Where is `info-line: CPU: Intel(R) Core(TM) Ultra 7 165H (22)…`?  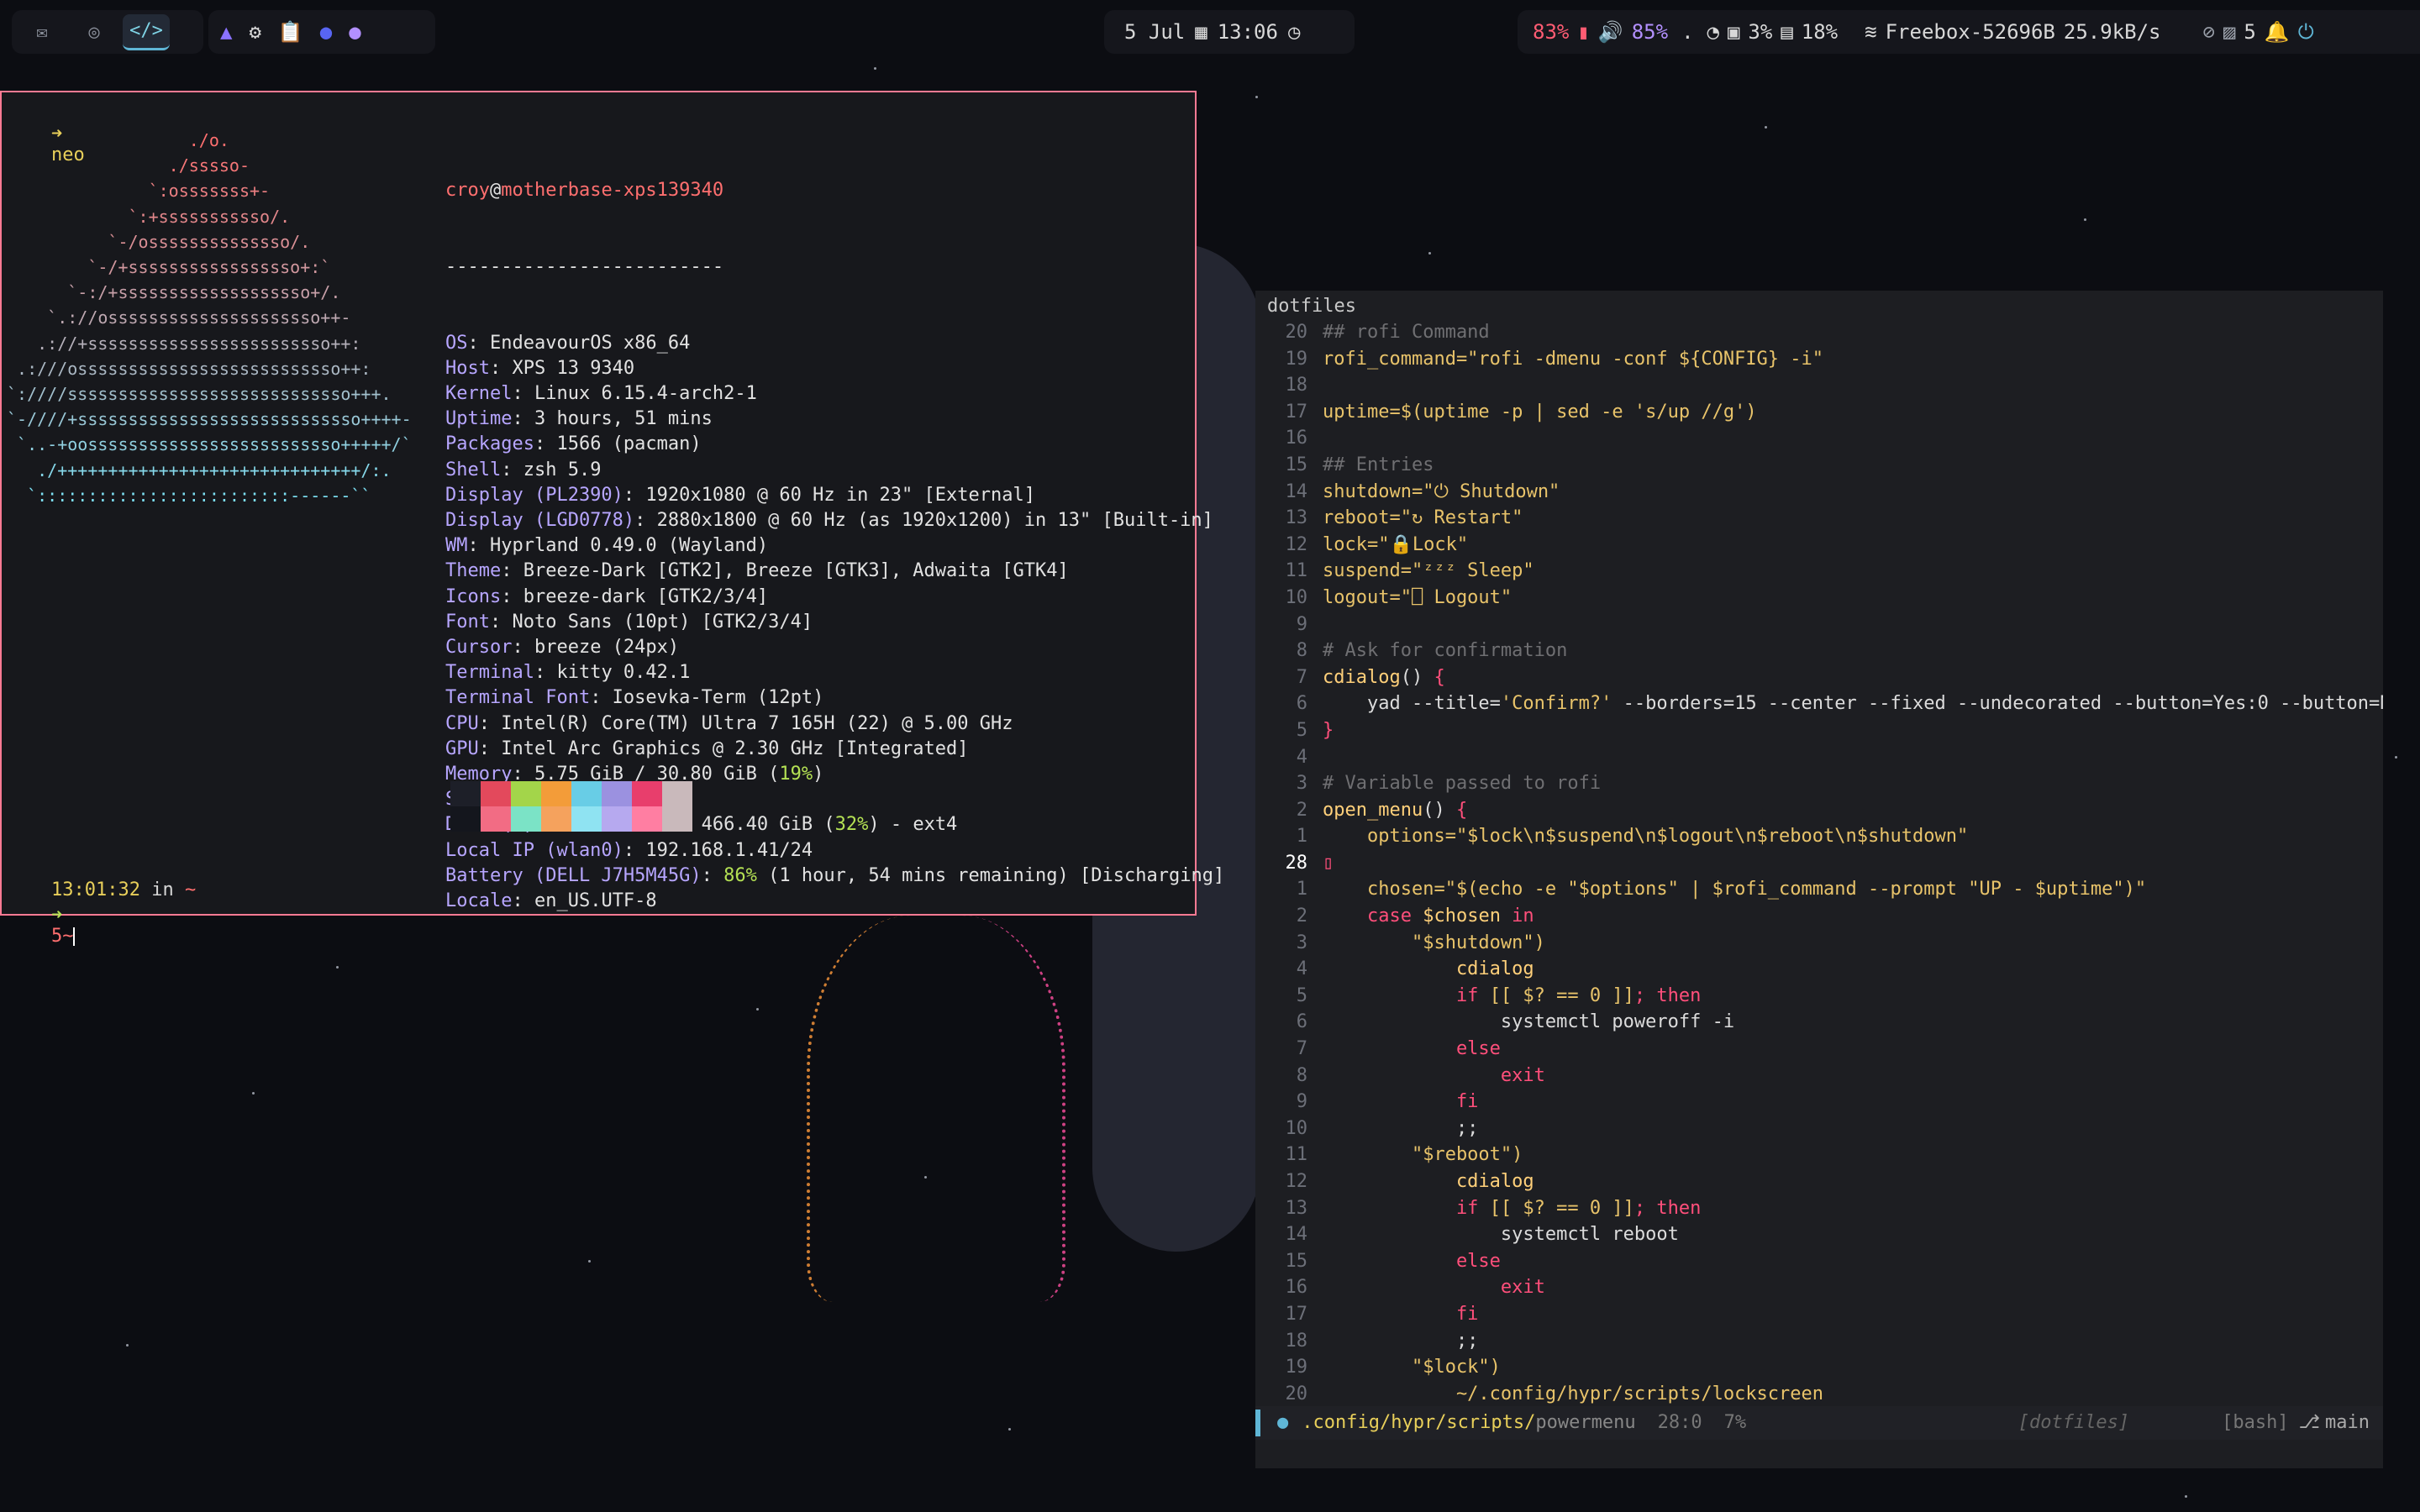 info-line: CPU: Intel(R) Core(TM) Ultra 7 165H (22)… is located at coordinates (729, 723).